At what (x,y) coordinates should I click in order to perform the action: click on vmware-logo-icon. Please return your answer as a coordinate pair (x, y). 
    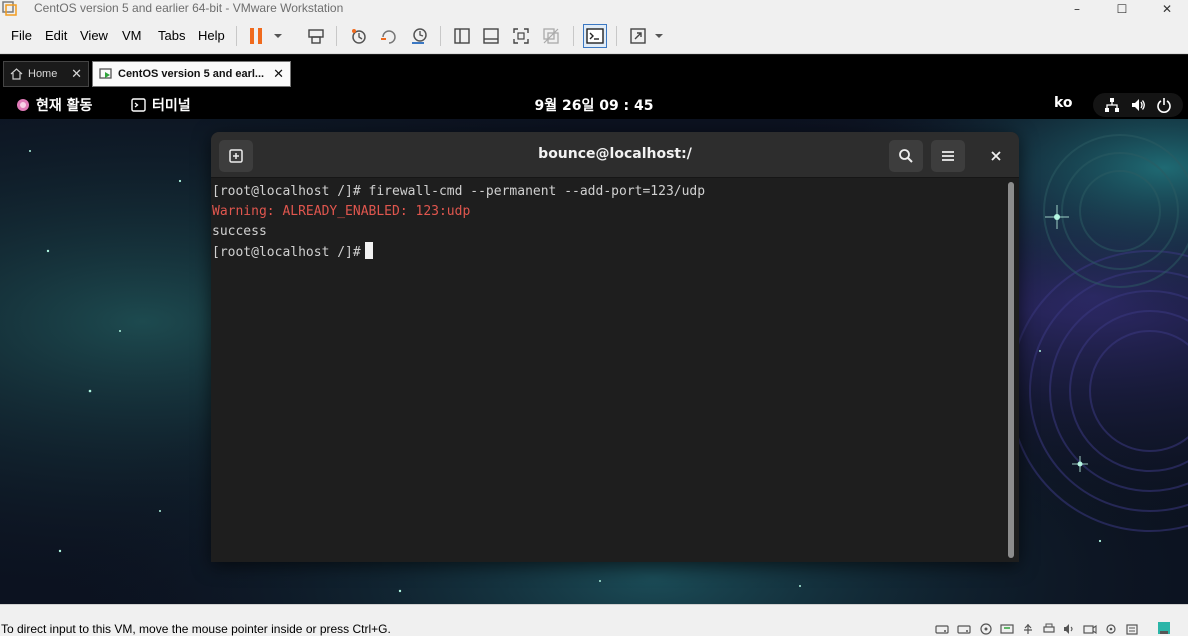
    Looking at the image, I should click on (9, 8).